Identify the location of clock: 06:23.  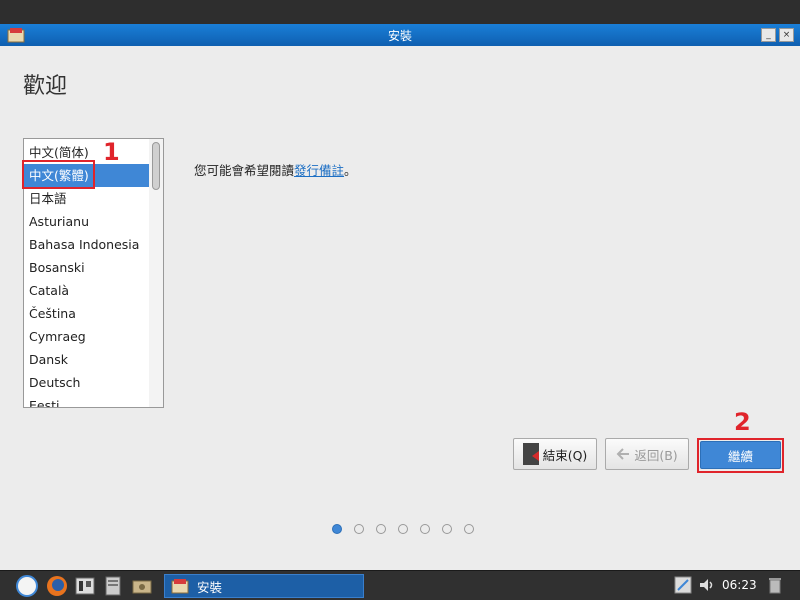
(739, 585).